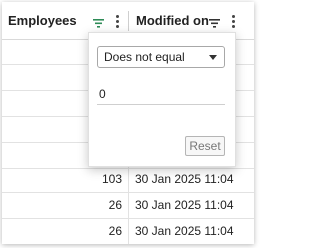 This screenshot has height=248, width=320. I want to click on filter-operator-select: Does not equal, so click(161, 57).